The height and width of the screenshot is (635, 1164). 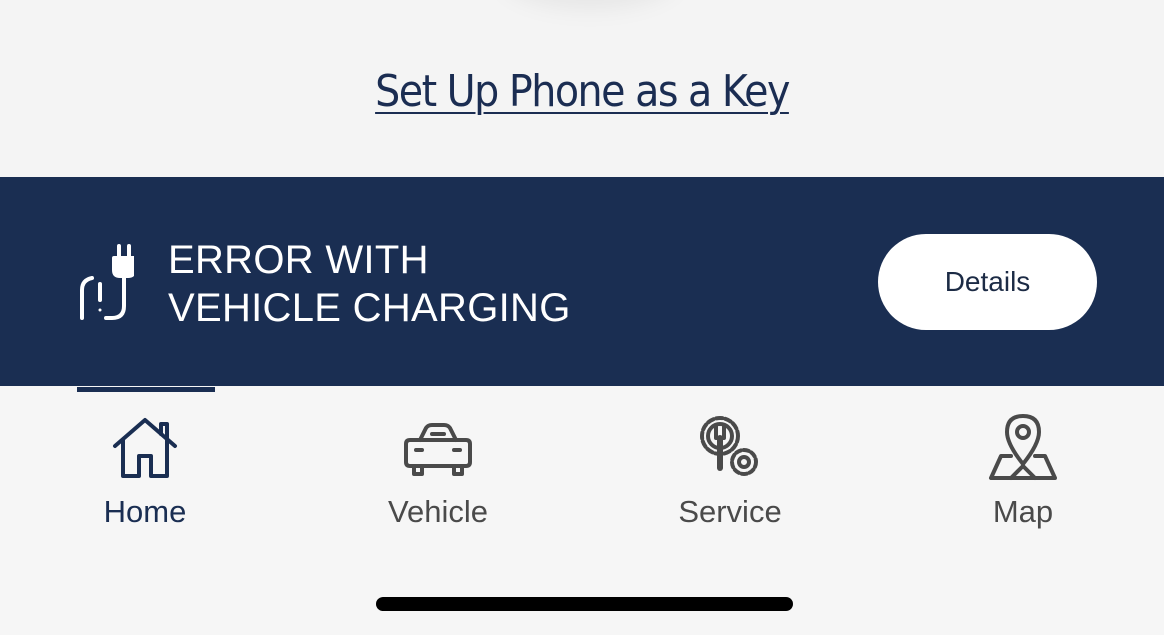 What do you see at coordinates (369, 308) in the screenshot?
I see `alert-line-2: VEHICLE CHARGING` at bounding box center [369, 308].